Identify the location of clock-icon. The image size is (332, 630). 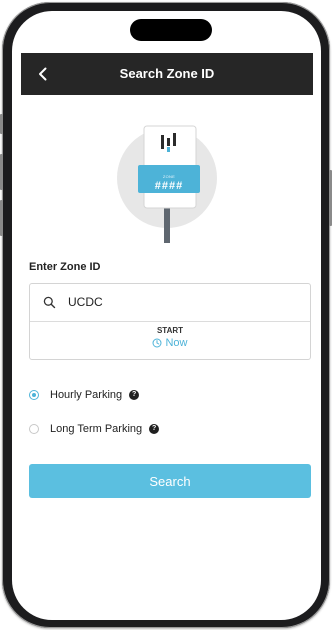
(157, 343).